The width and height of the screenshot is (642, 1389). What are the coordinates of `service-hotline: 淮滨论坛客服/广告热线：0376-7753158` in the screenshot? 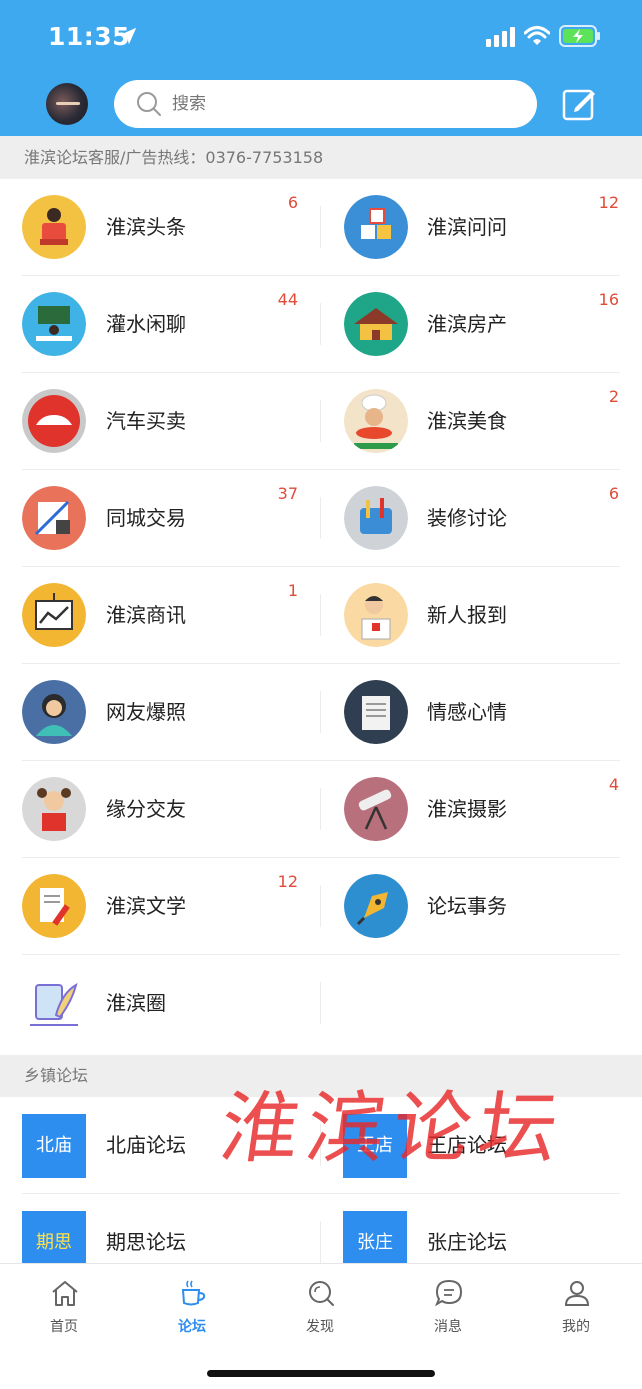 It's located at (321, 157).